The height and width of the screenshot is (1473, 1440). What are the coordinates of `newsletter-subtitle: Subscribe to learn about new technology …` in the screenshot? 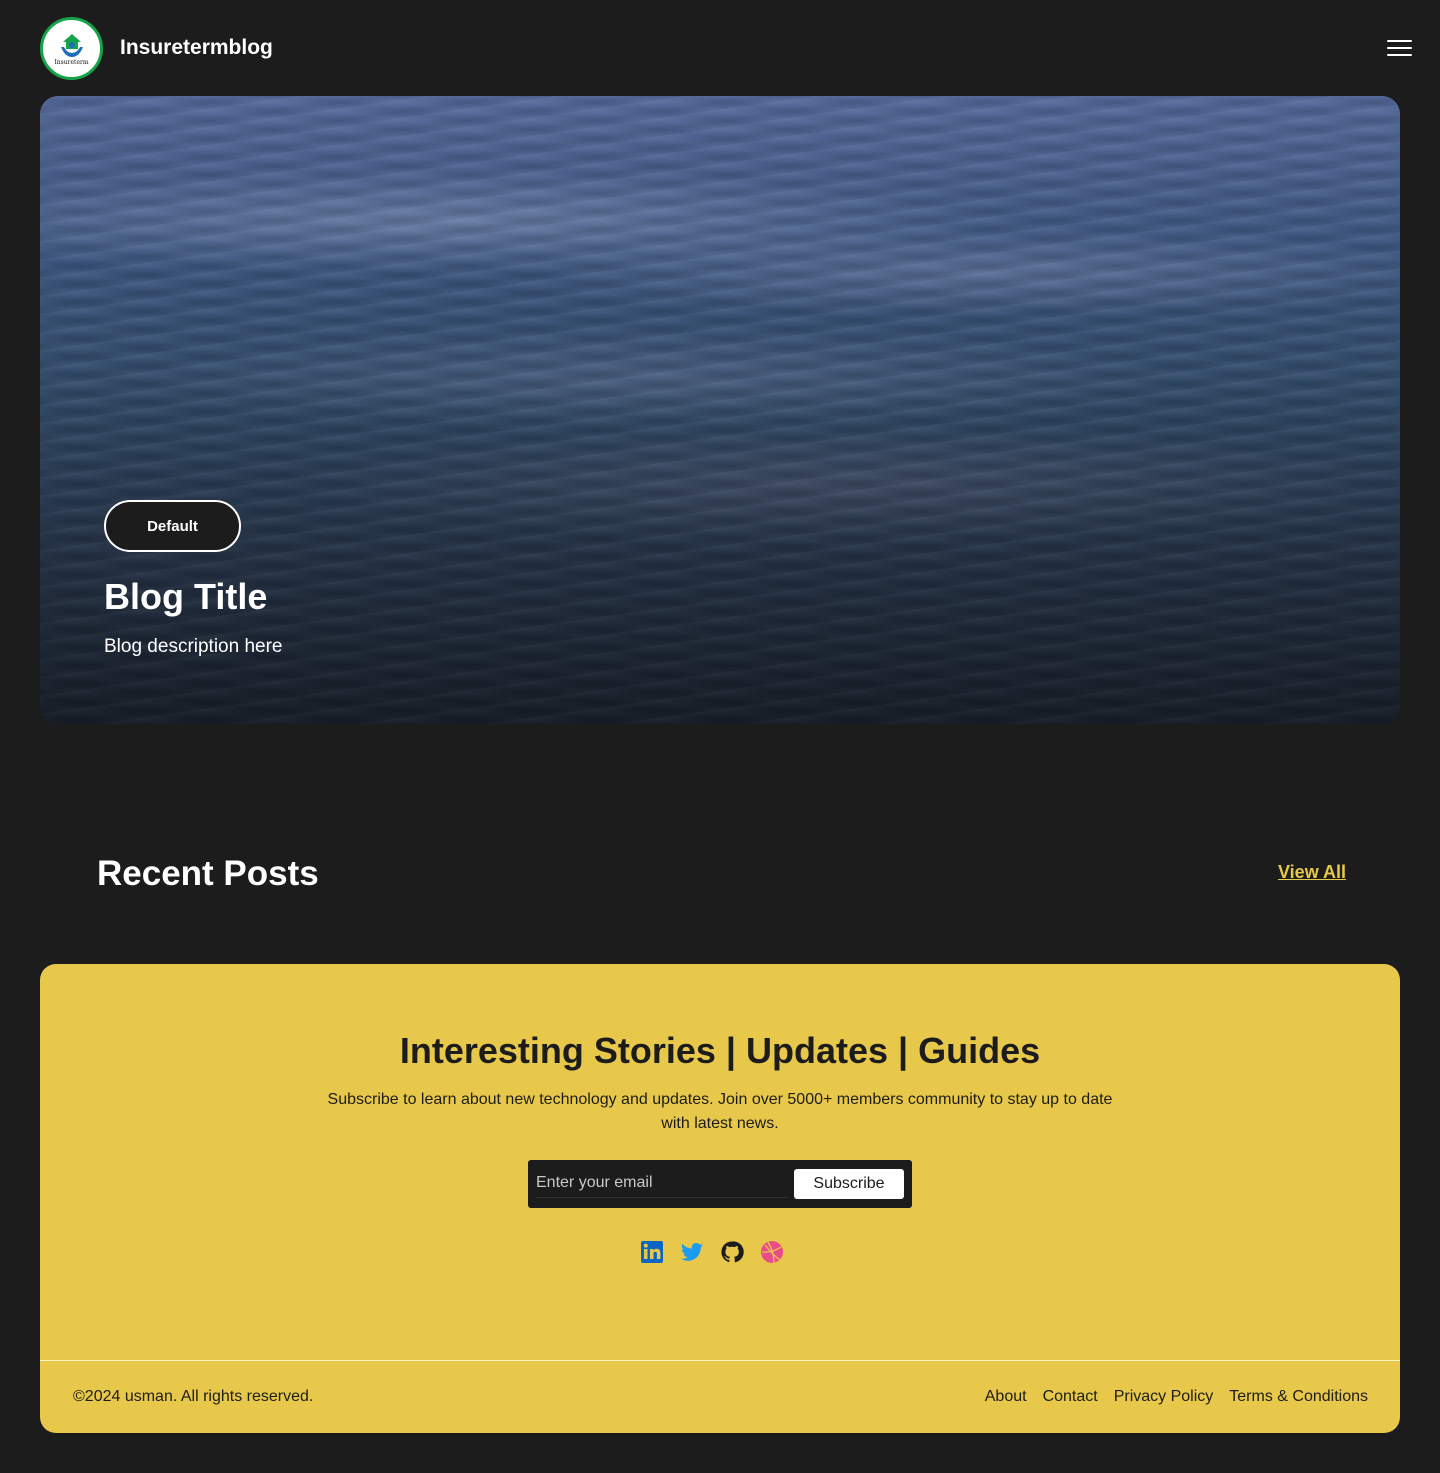 It's located at (720, 1111).